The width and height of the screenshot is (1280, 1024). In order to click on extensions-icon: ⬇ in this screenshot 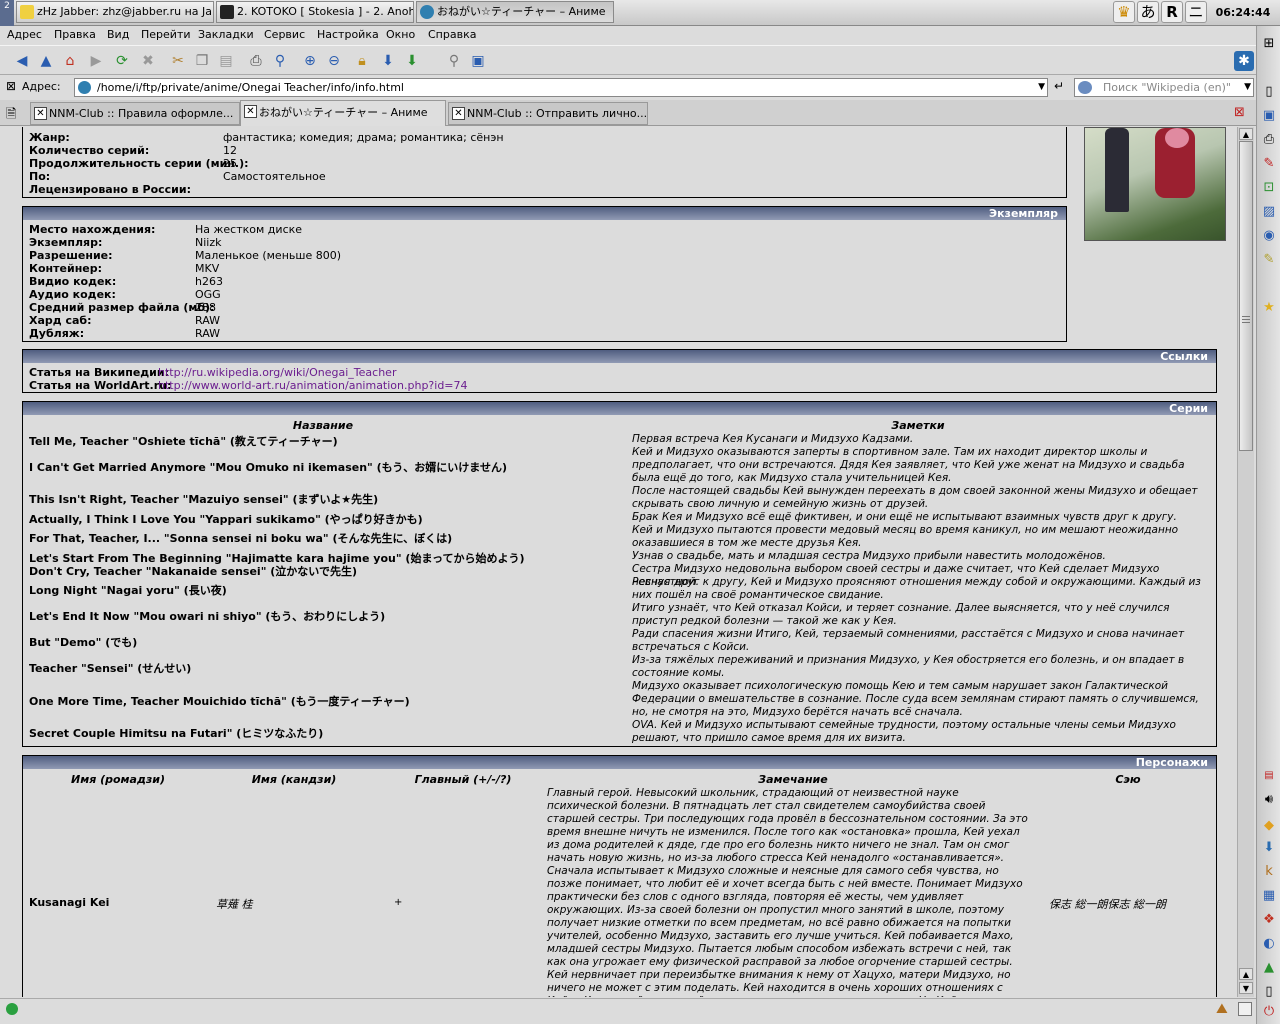, I will do `click(412, 61)`.